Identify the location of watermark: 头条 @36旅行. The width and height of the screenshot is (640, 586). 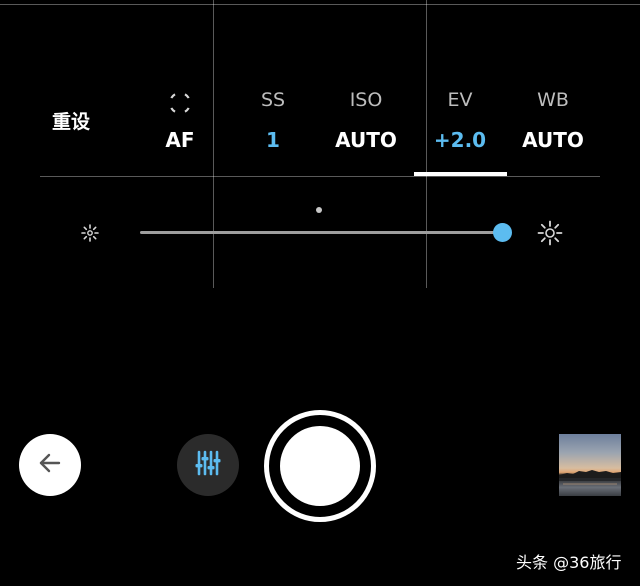
(569, 562).